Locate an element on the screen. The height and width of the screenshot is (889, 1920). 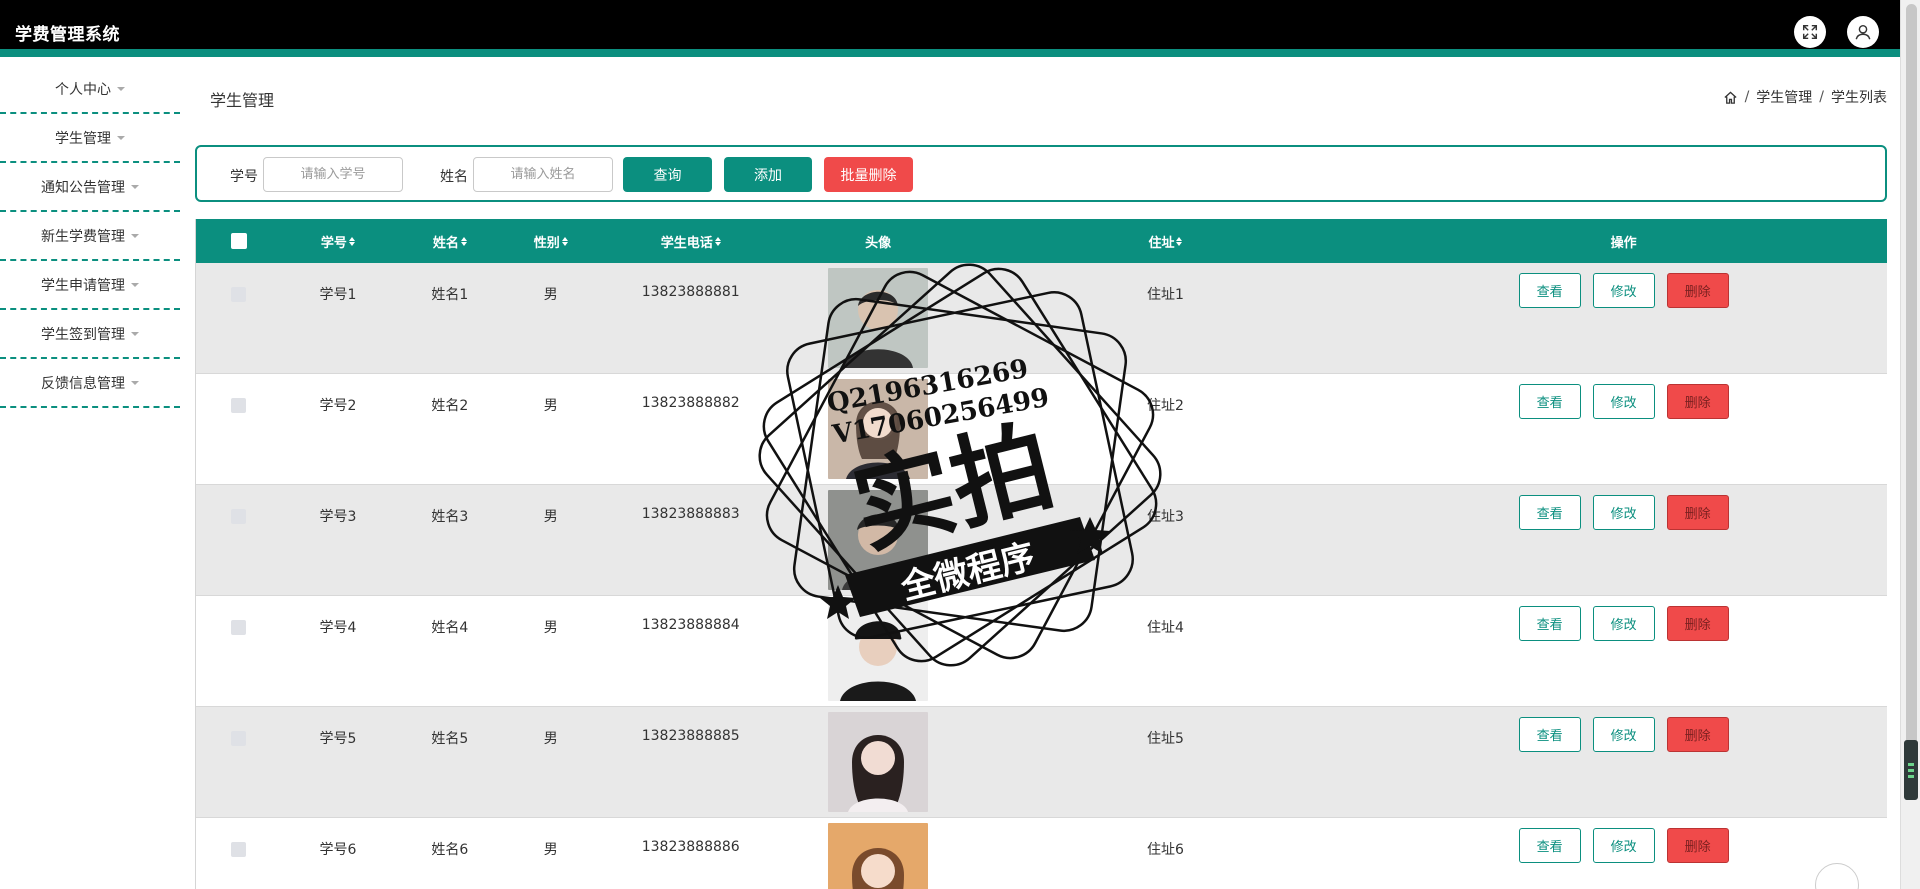
home-icon is located at coordinates (1730, 97).